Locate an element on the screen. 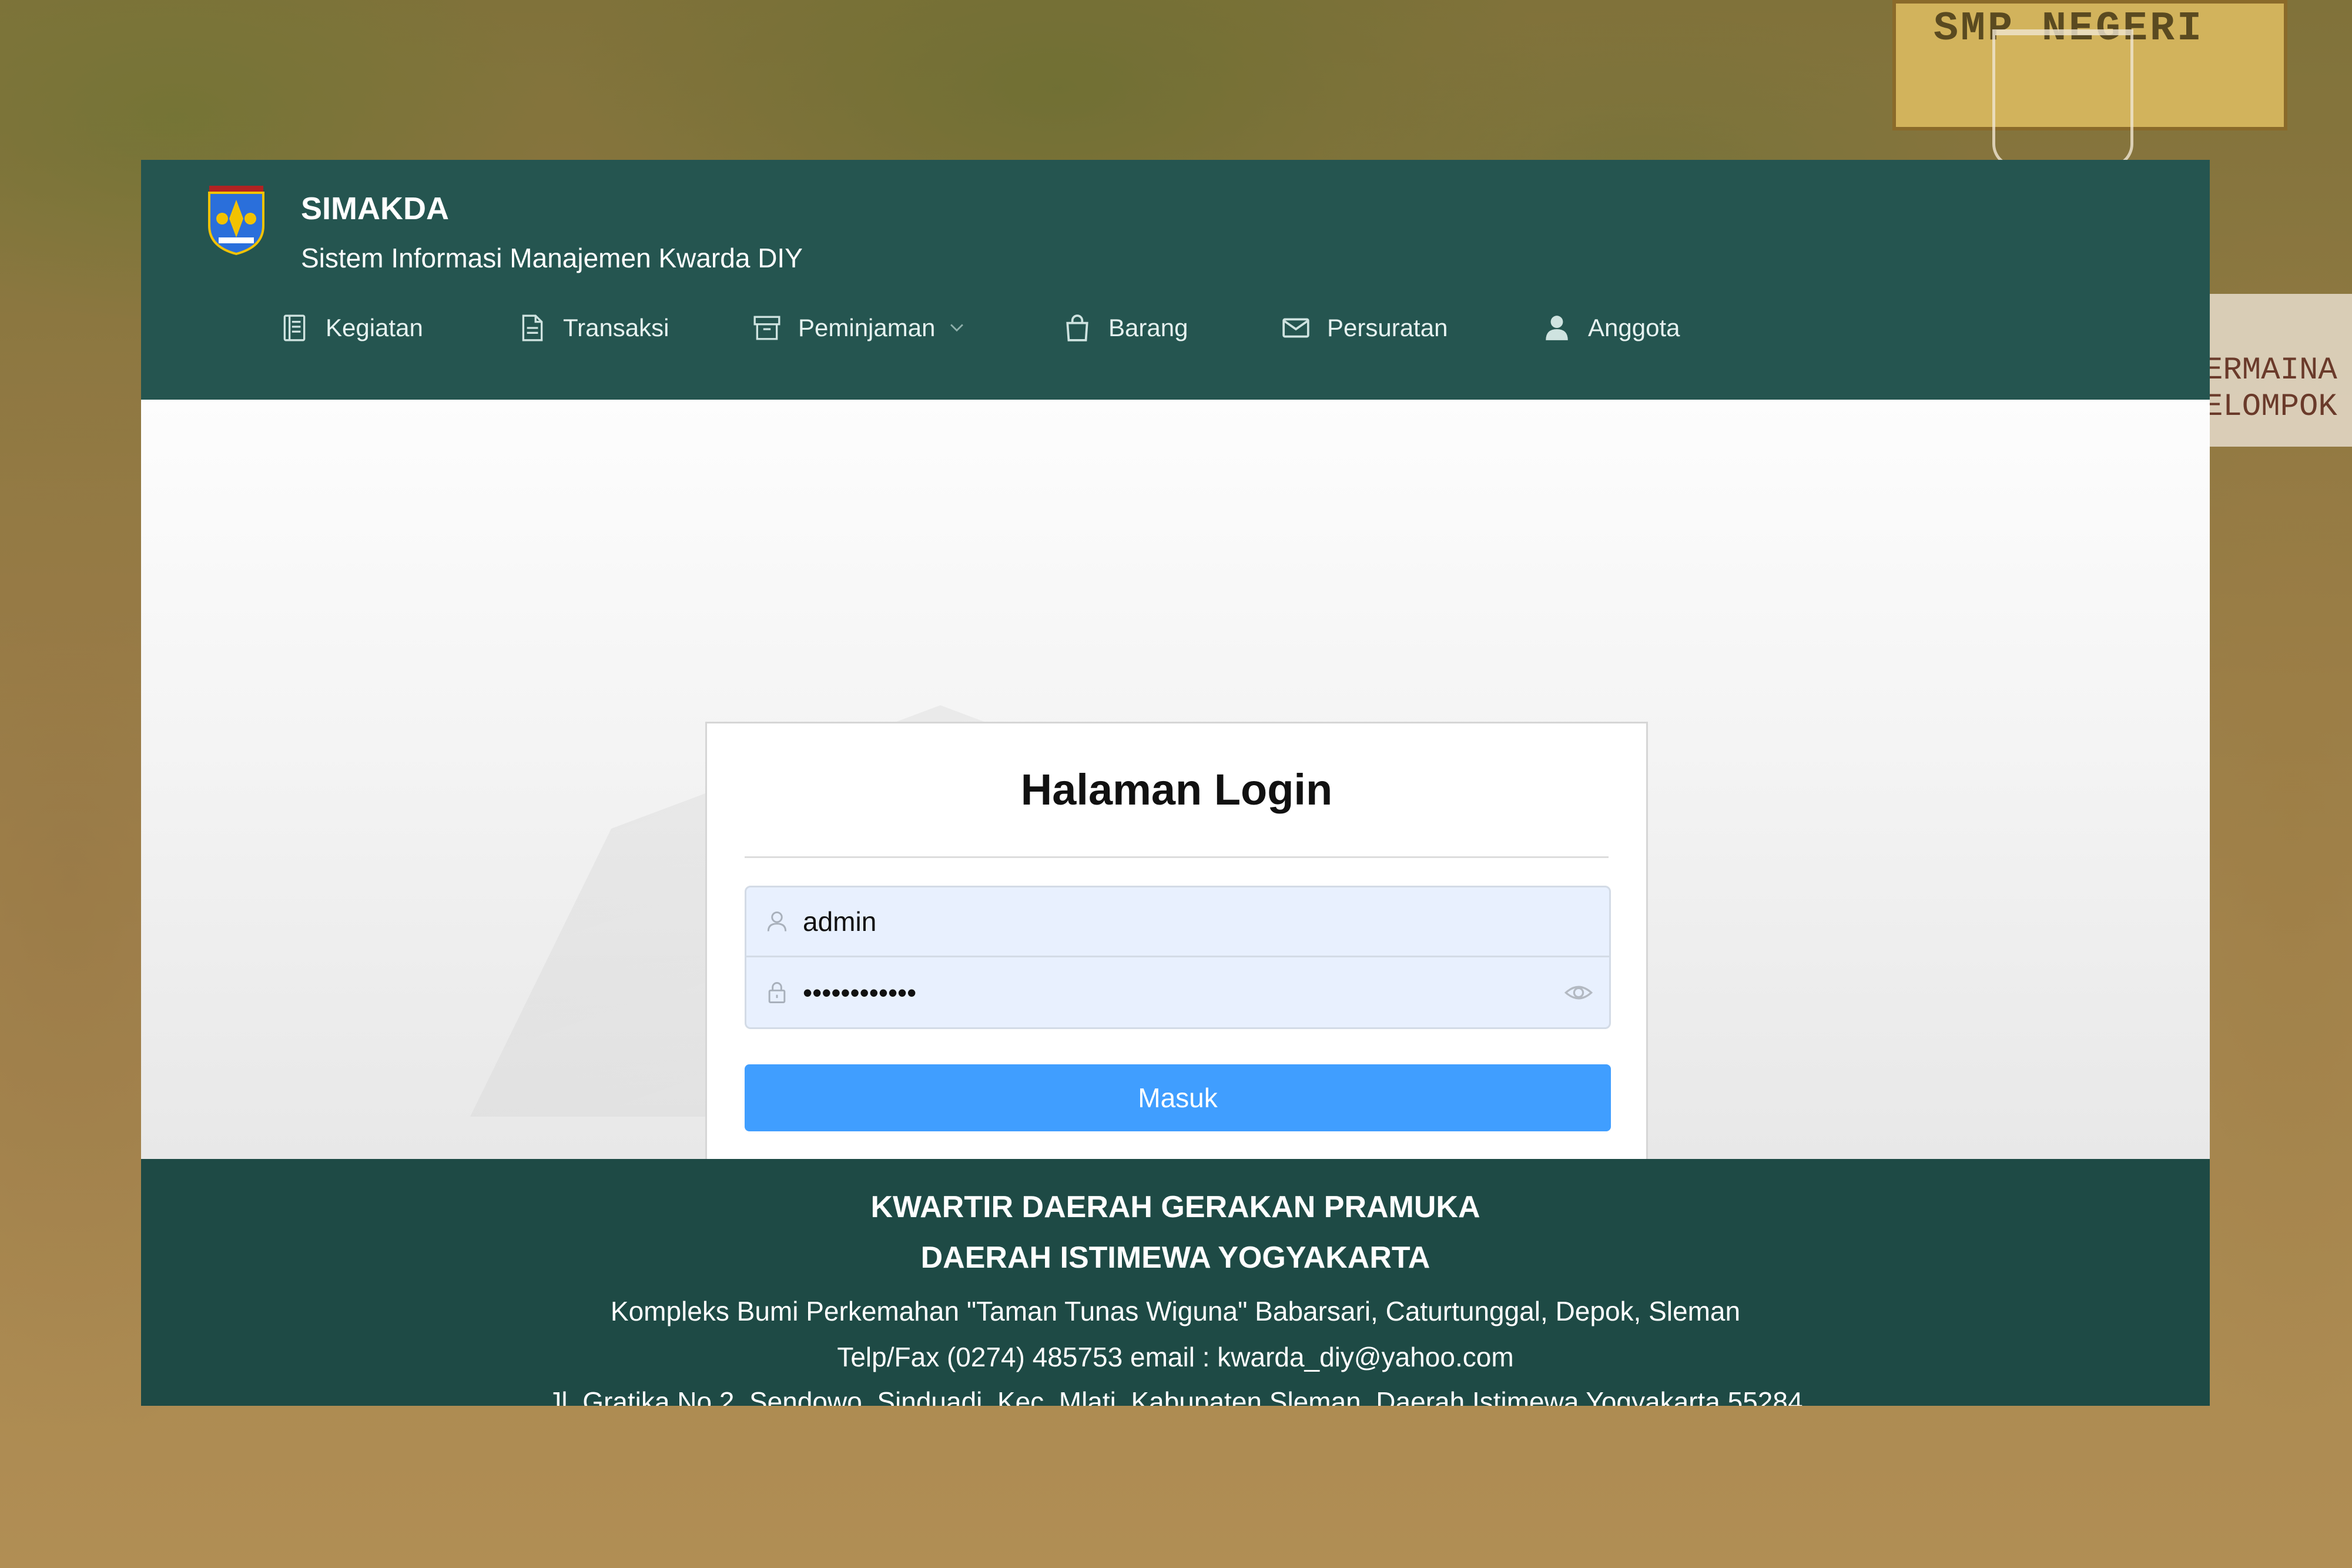 The height and width of the screenshot is (1568, 2352). kwarda-logo is located at coordinates (236, 221).